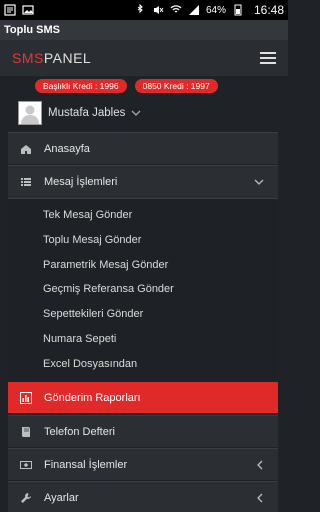 This screenshot has width=320, height=512. Describe the element at coordinates (32, 30) in the screenshot. I see `app-title: Toplu SMS` at that location.